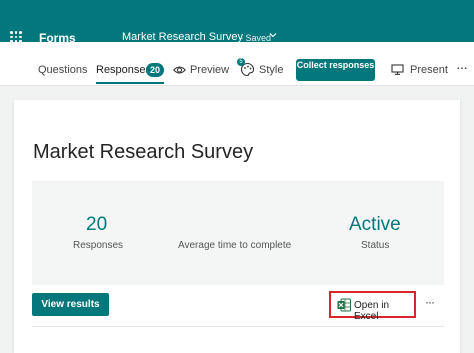  I want to click on tab-responses: Responses, so click(123, 70).